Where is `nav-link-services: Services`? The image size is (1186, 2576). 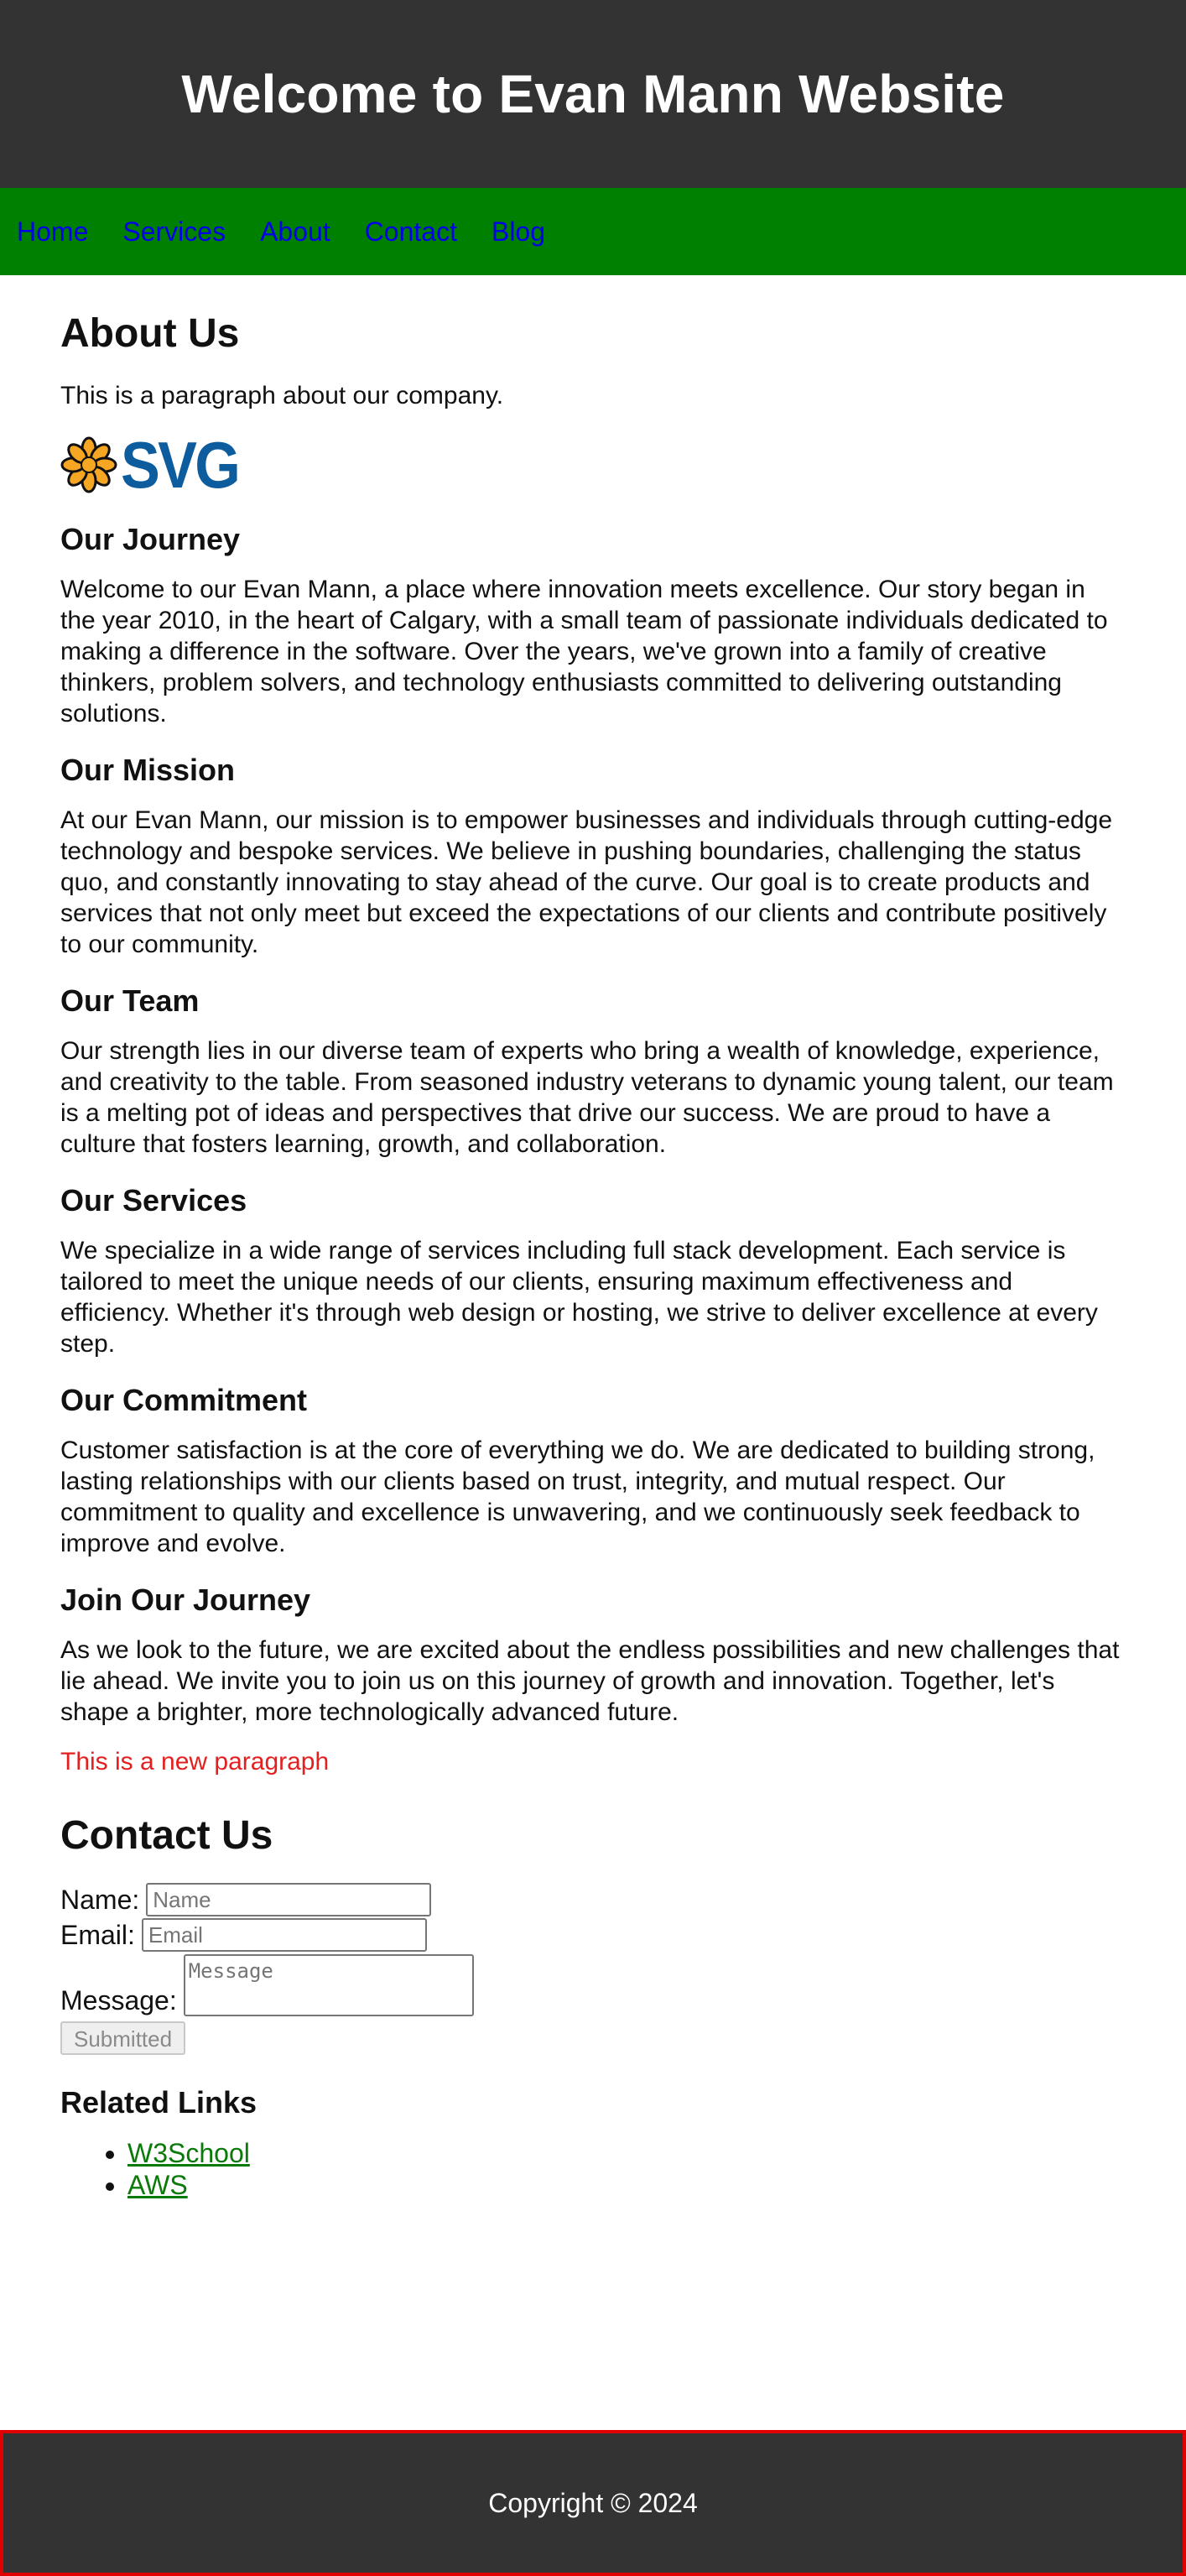 nav-link-services: Services is located at coordinates (174, 232).